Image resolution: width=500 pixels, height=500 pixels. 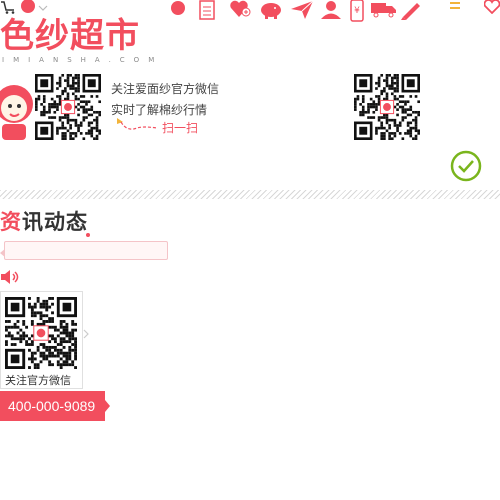 I want to click on menu-icon, so click(x=455, y=9).